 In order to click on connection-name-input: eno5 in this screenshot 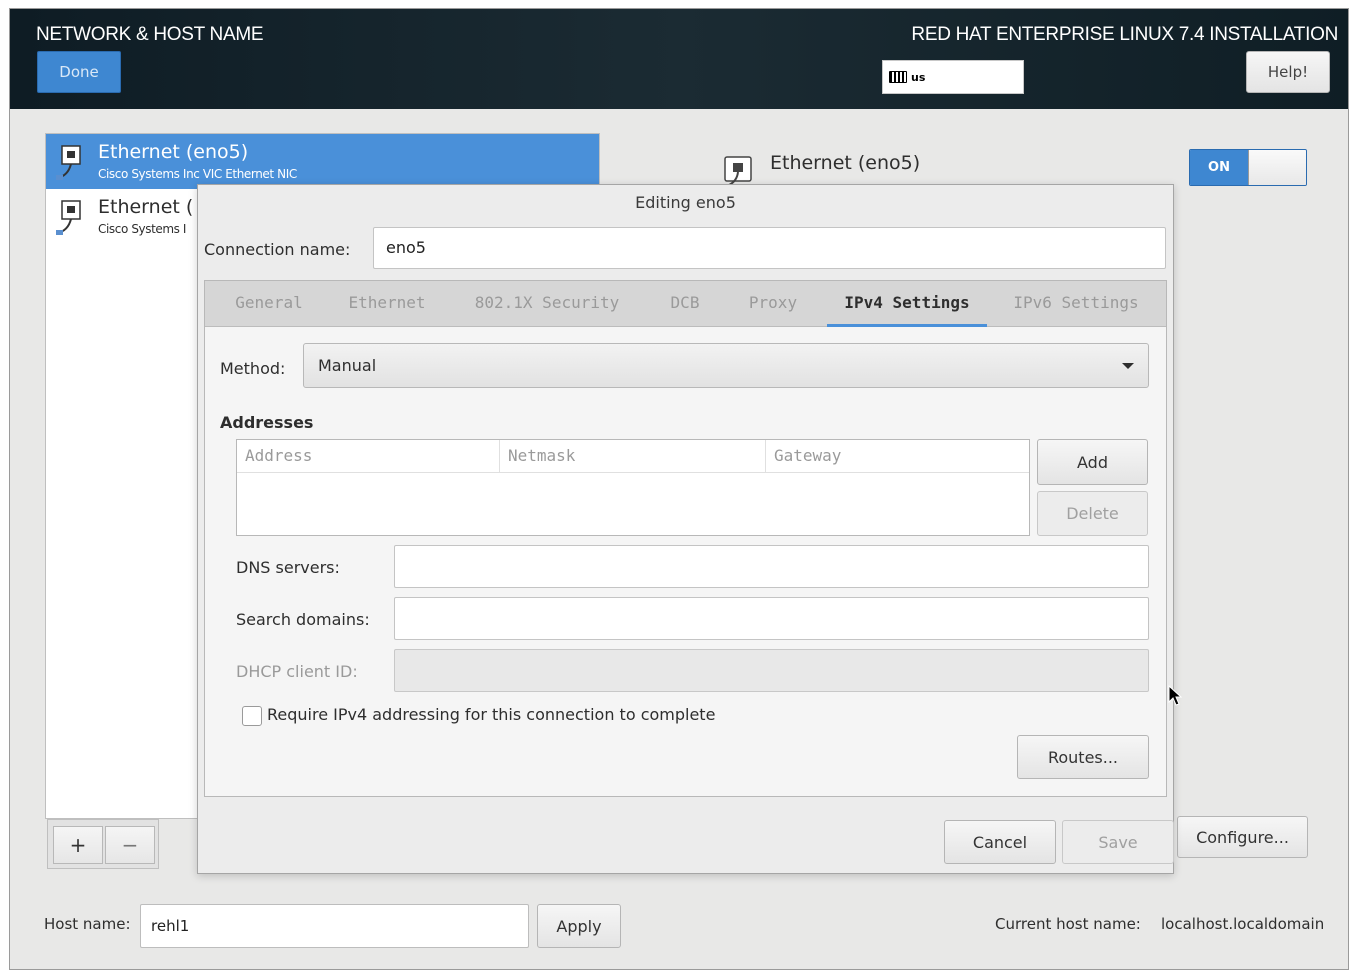, I will do `click(769, 248)`.